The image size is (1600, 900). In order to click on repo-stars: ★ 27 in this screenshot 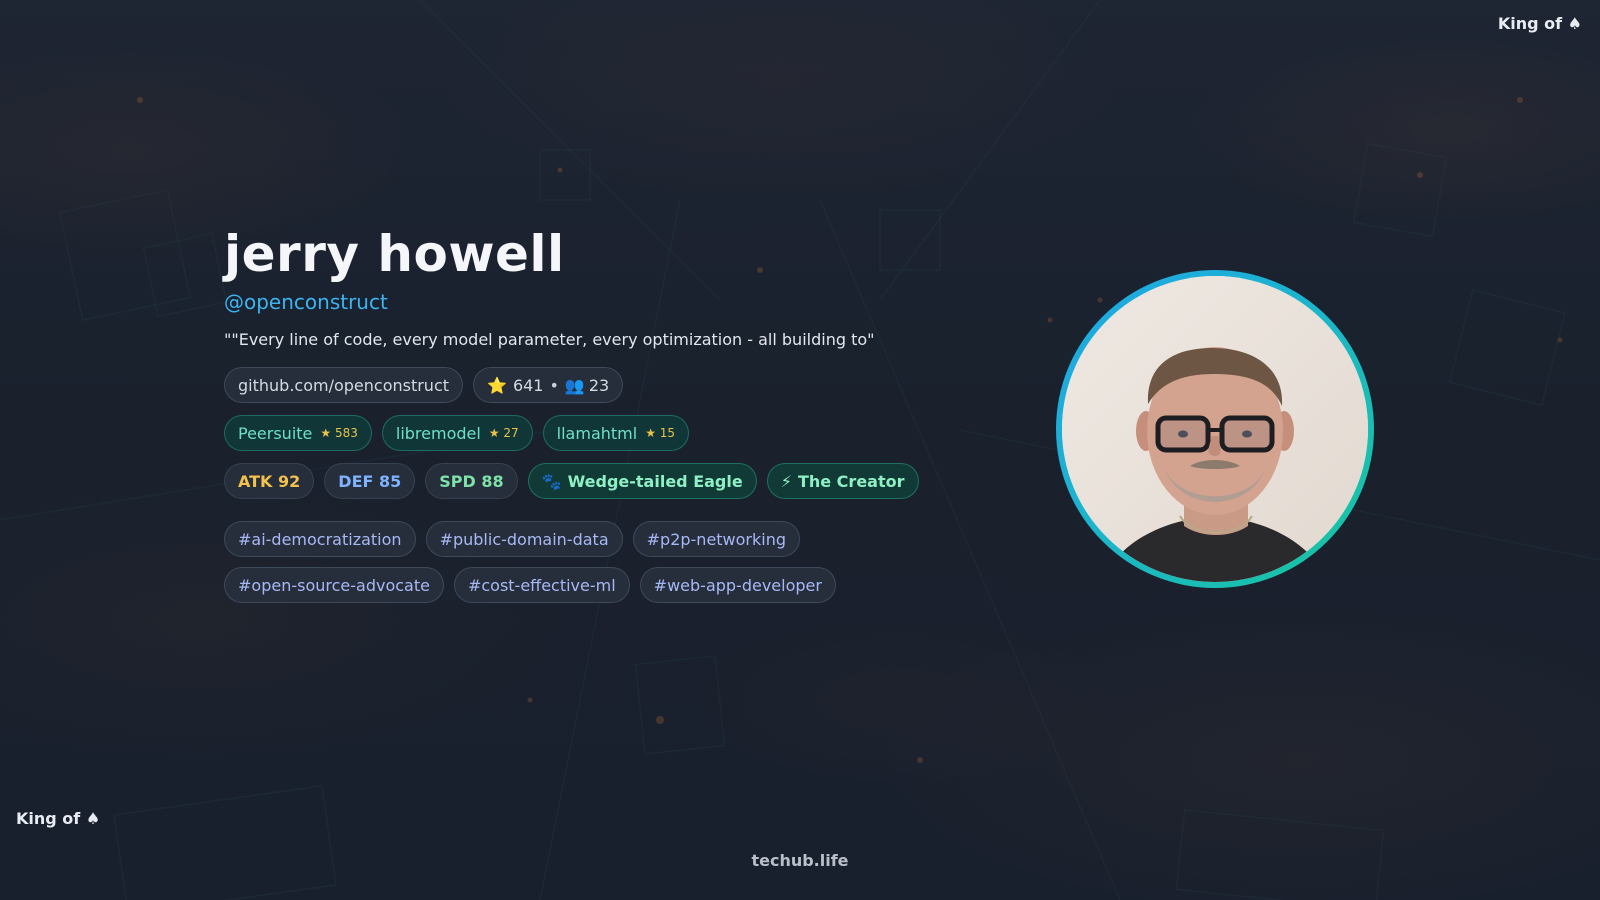, I will do `click(503, 433)`.